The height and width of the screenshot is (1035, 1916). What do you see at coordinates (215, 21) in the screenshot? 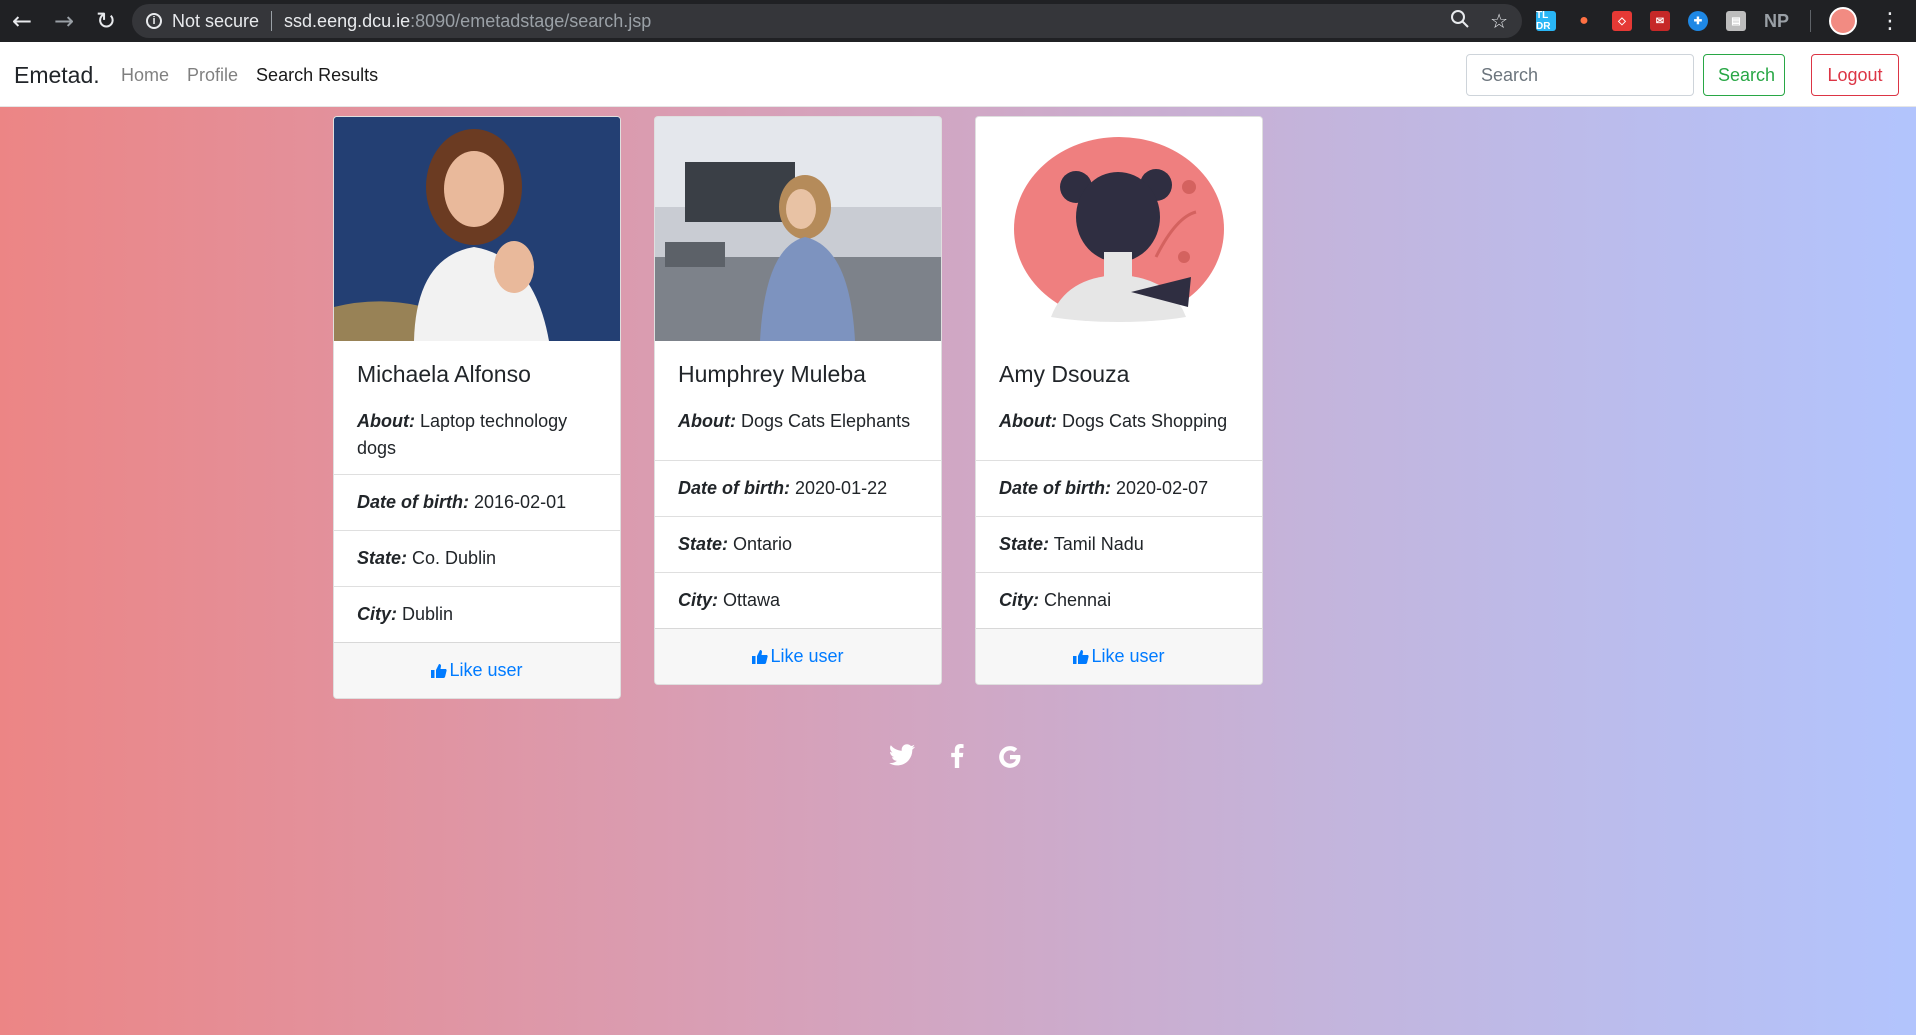
I see `not-secure-label: Not secure` at bounding box center [215, 21].